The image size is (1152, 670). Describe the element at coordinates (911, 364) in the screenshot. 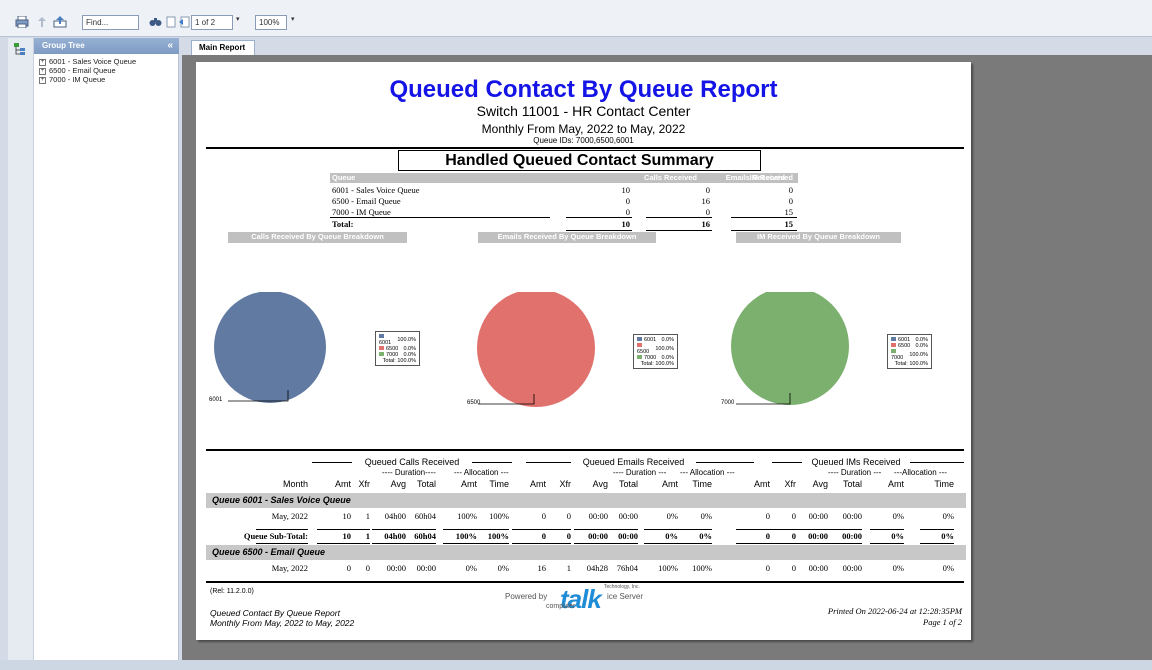

I see `legend-total: Total: 100.0%` at that location.